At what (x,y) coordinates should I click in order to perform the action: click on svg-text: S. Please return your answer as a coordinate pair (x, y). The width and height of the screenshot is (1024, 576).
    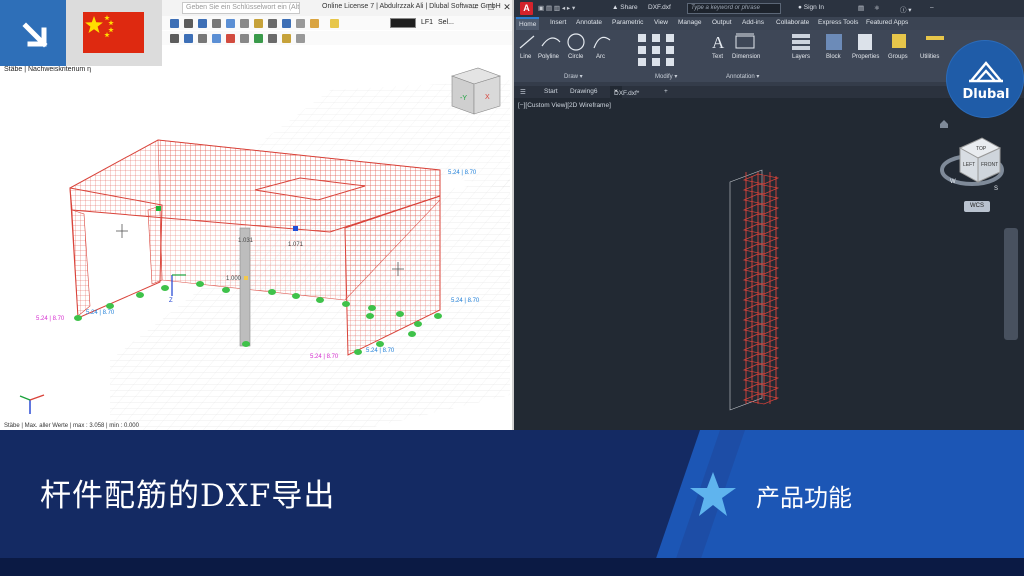
    Looking at the image, I should click on (996, 189).